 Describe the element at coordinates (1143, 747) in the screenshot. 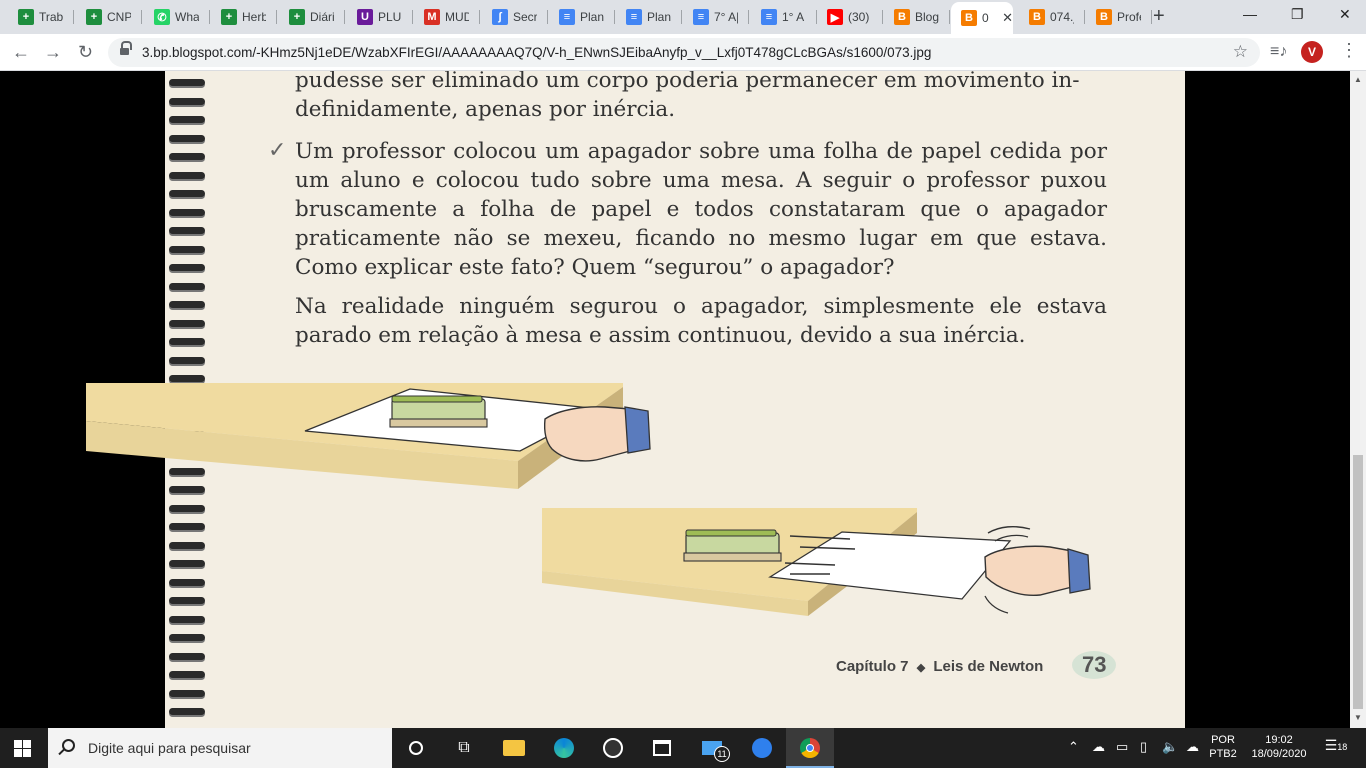

I see `battery-icon: ▯` at that location.